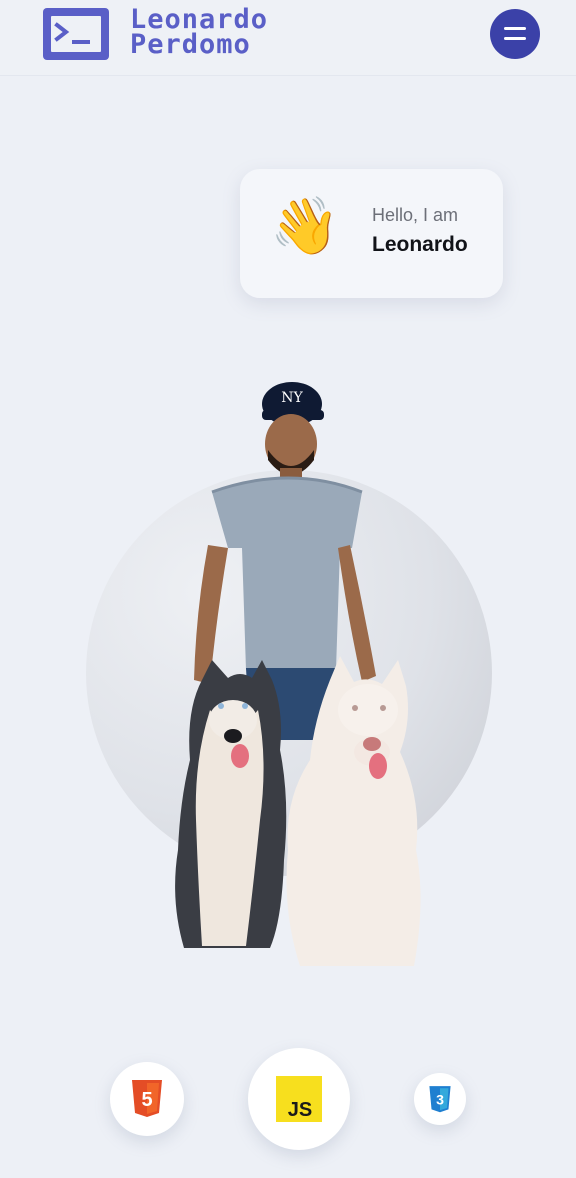  I want to click on svg-text: JS, so click(300, 1110).